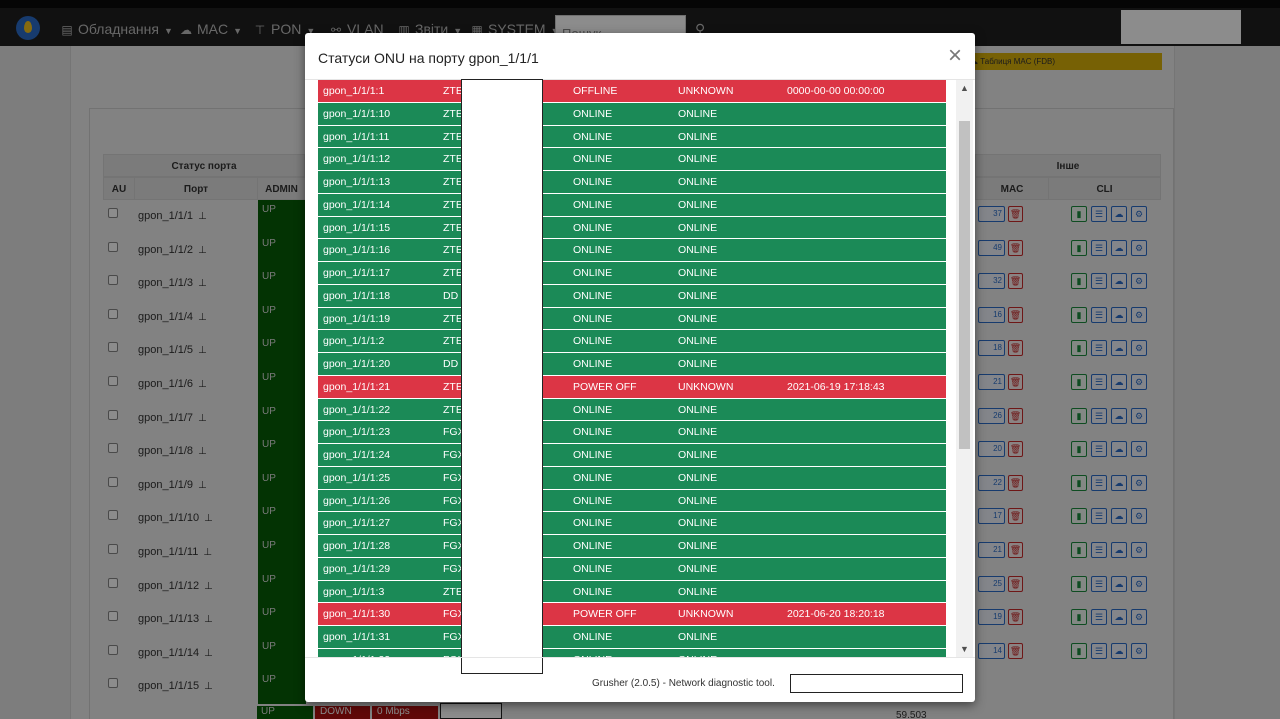 This screenshot has width=1280, height=719. Describe the element at coordinates (357, 159) in the screenshot. I see `onu-port: gpon_1/1/1:12` at that location.